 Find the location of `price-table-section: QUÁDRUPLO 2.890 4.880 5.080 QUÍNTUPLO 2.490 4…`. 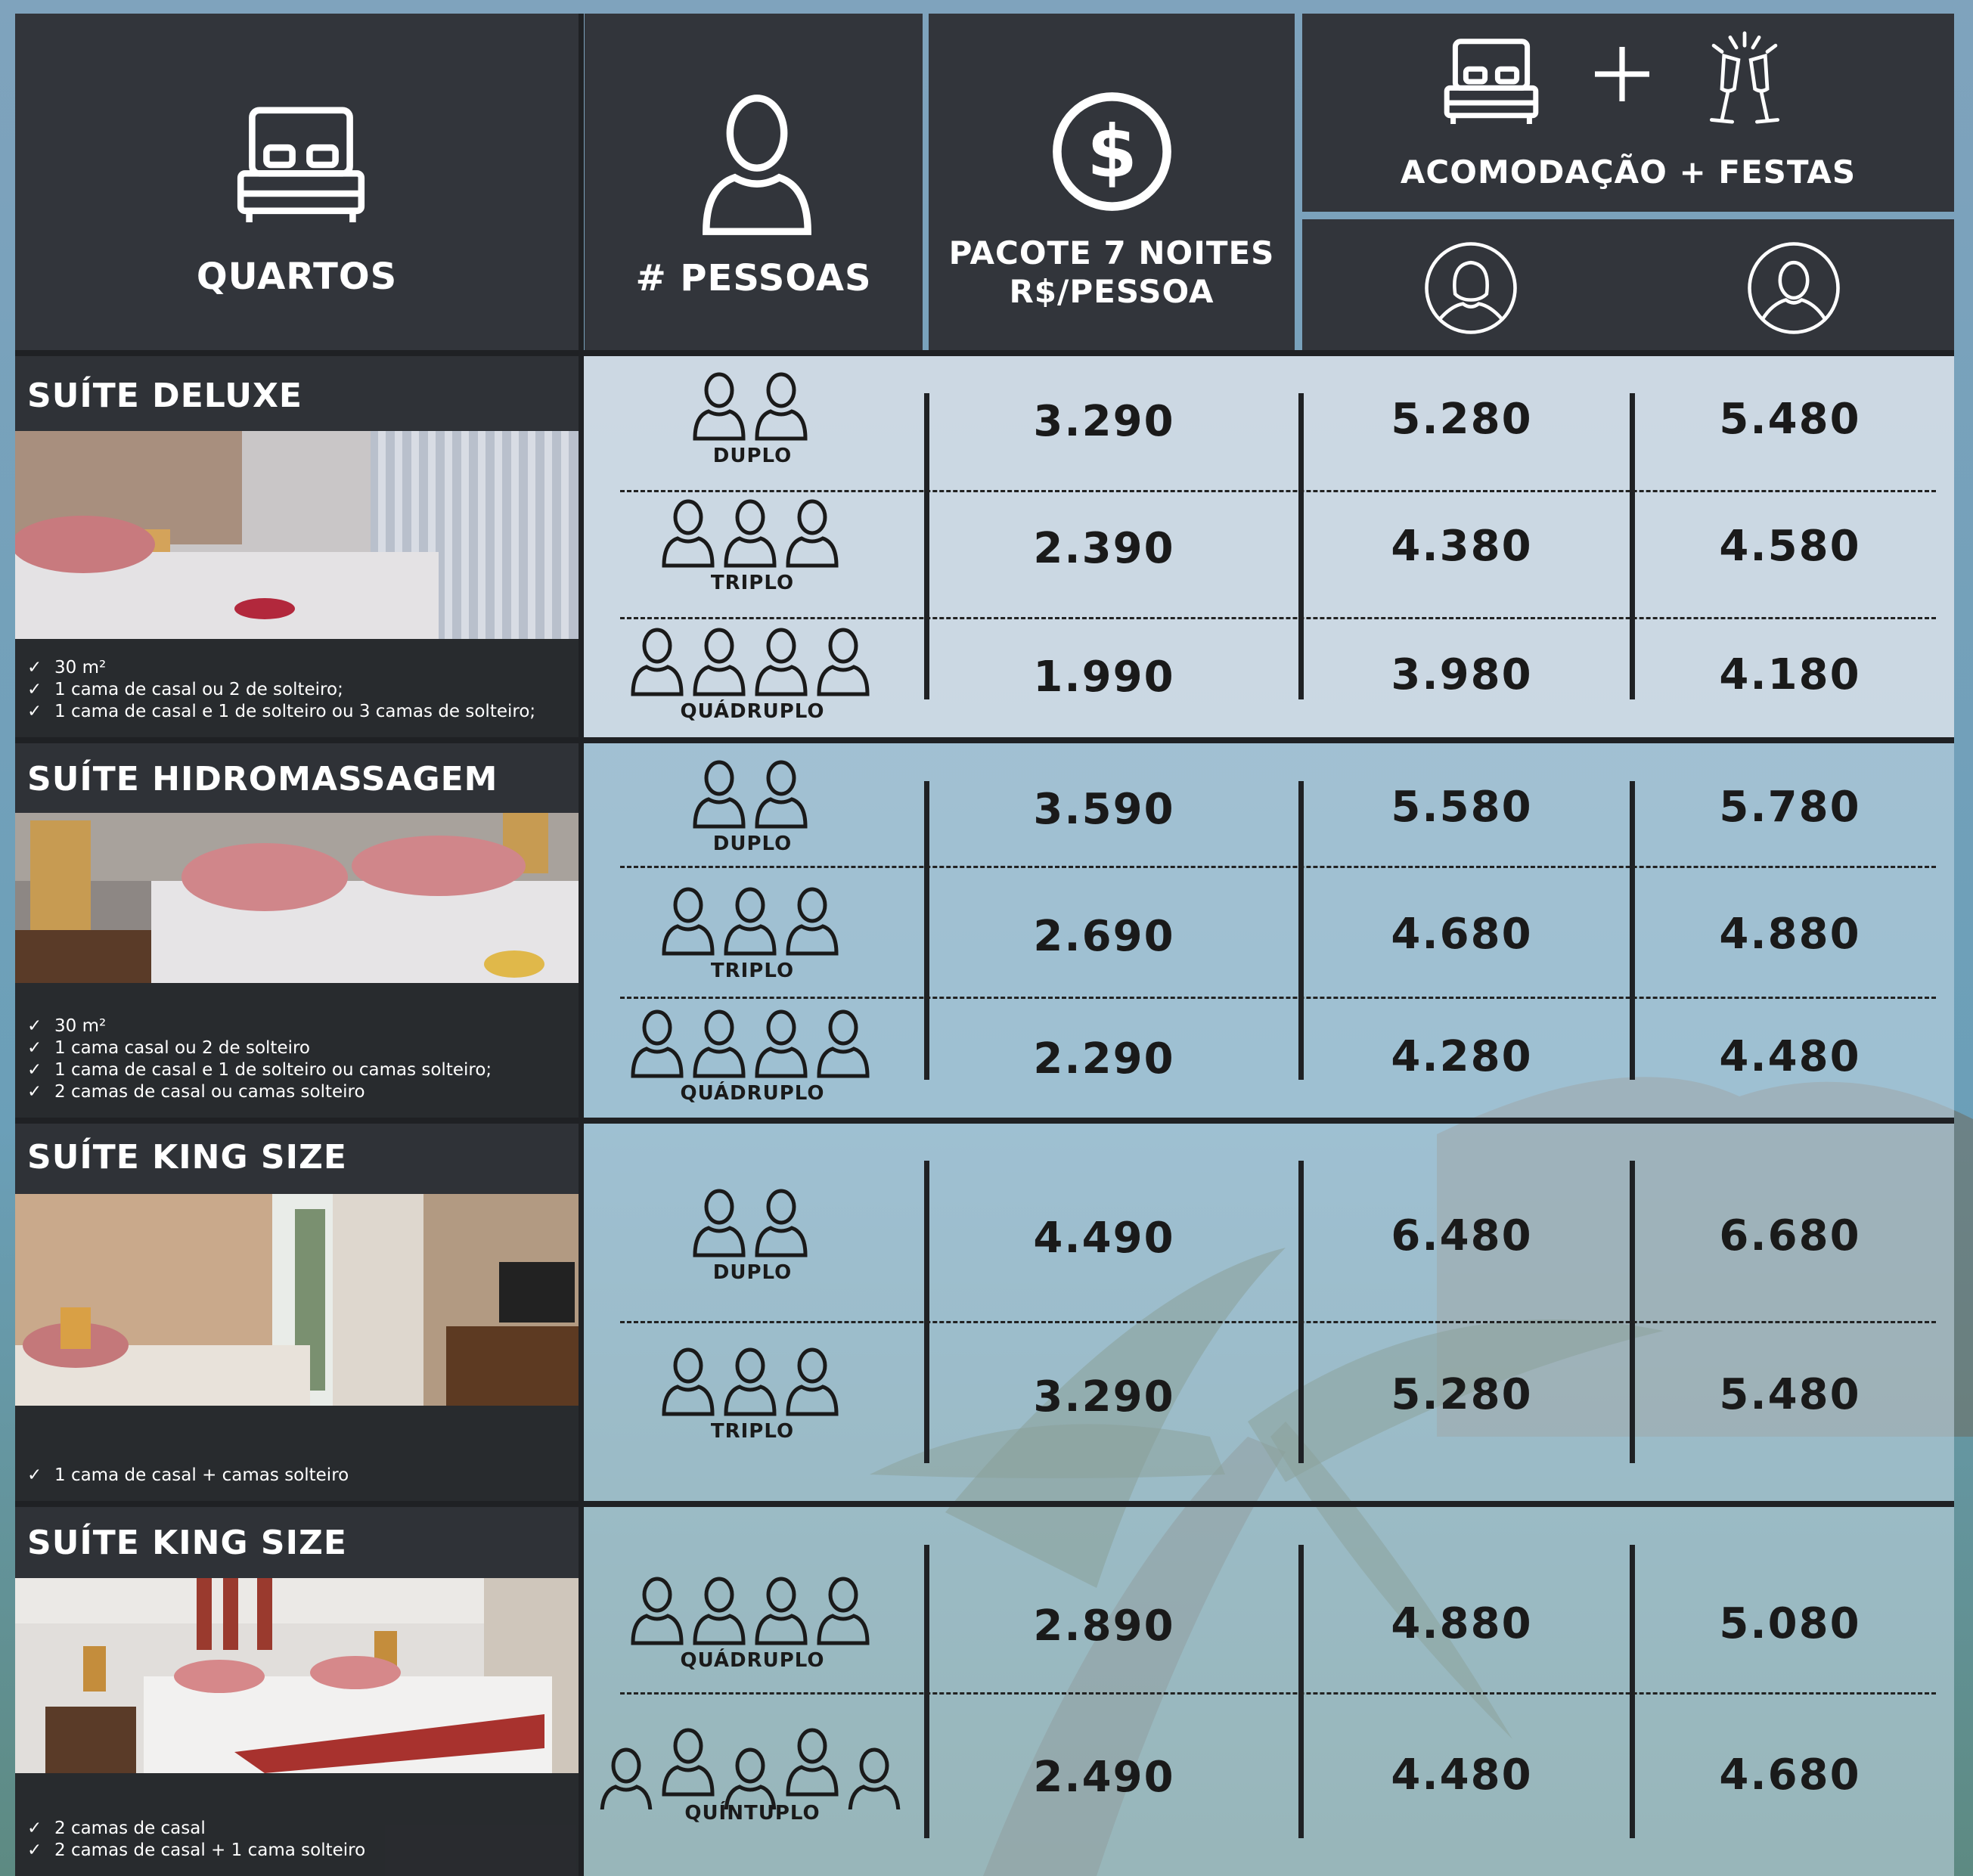

price-table-section: QUÁDRUPLO 2.890 4.880 5.080 QUÍNTUPLO 2.490 4… is located at coordinates (1268, 1691).